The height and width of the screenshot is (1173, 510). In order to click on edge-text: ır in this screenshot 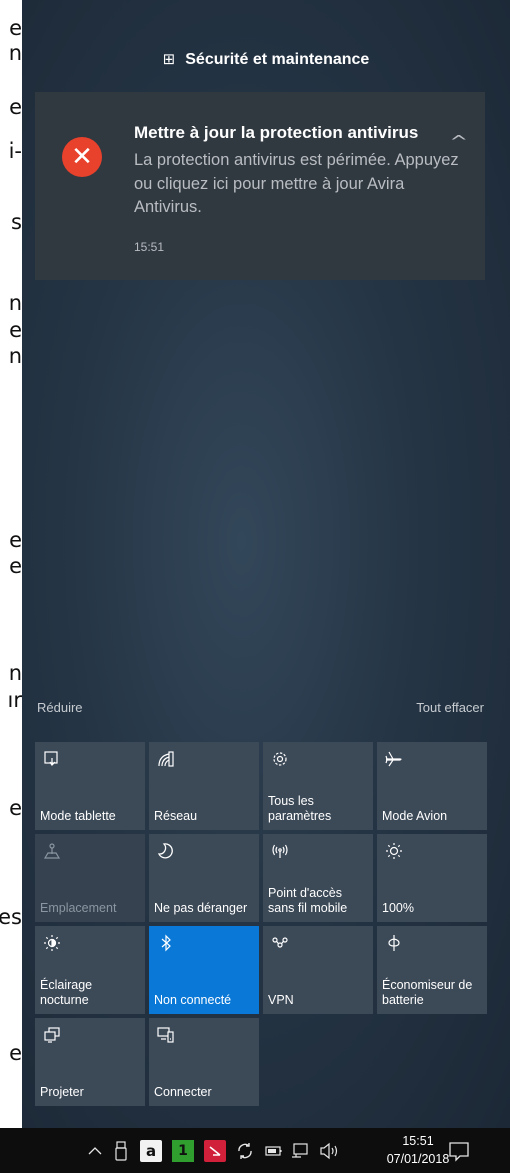, I will do `click(14, 700)`.